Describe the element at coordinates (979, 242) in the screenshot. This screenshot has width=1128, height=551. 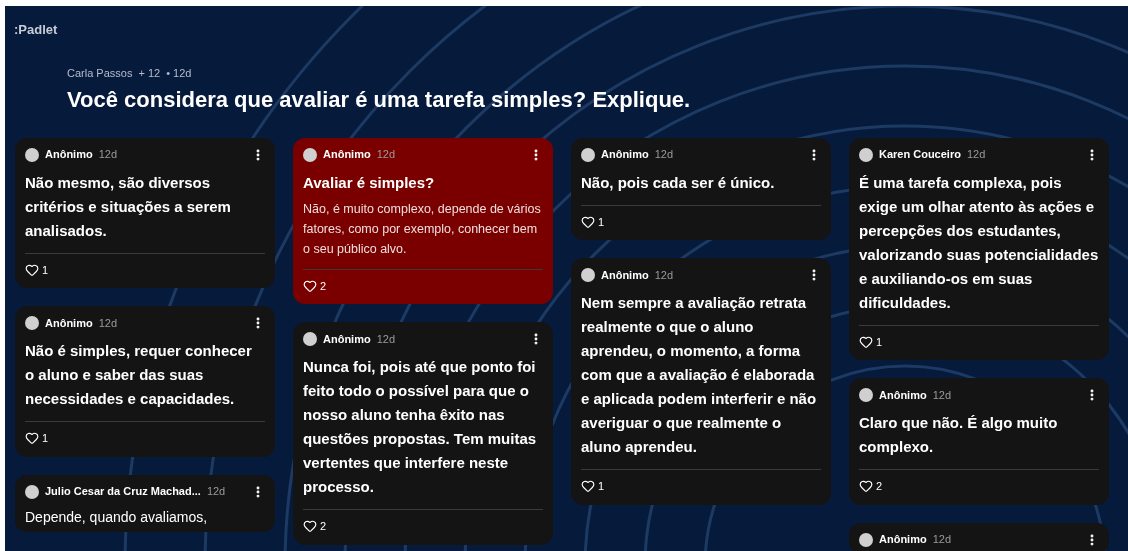
I see `post-title: É uma tarefa complexa, pois exige um olhar atento às ações e percepções dos estudantes, valorizando suas potencialidades e auxiliando-os em suas dificuldades.` at that location.